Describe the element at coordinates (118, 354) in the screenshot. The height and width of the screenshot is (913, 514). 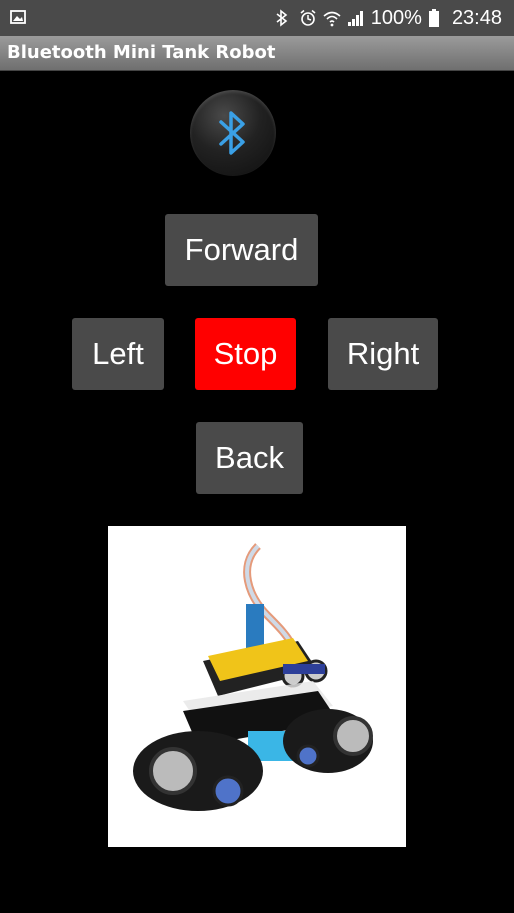
I see `left-button: Left` at that location.